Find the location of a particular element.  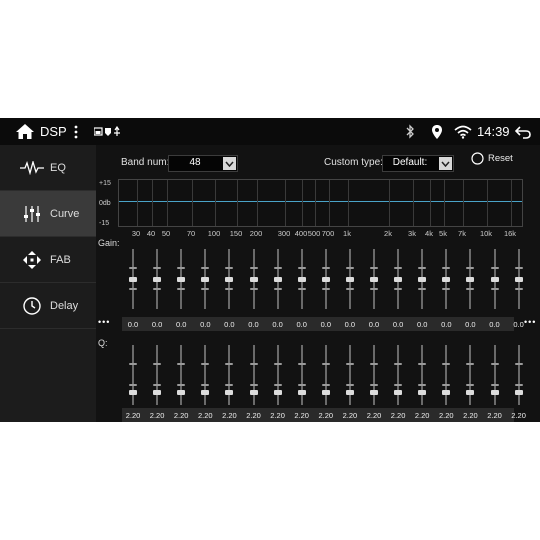

gain-scroll-left-dots: ••• is located at coordinates (104, 322).